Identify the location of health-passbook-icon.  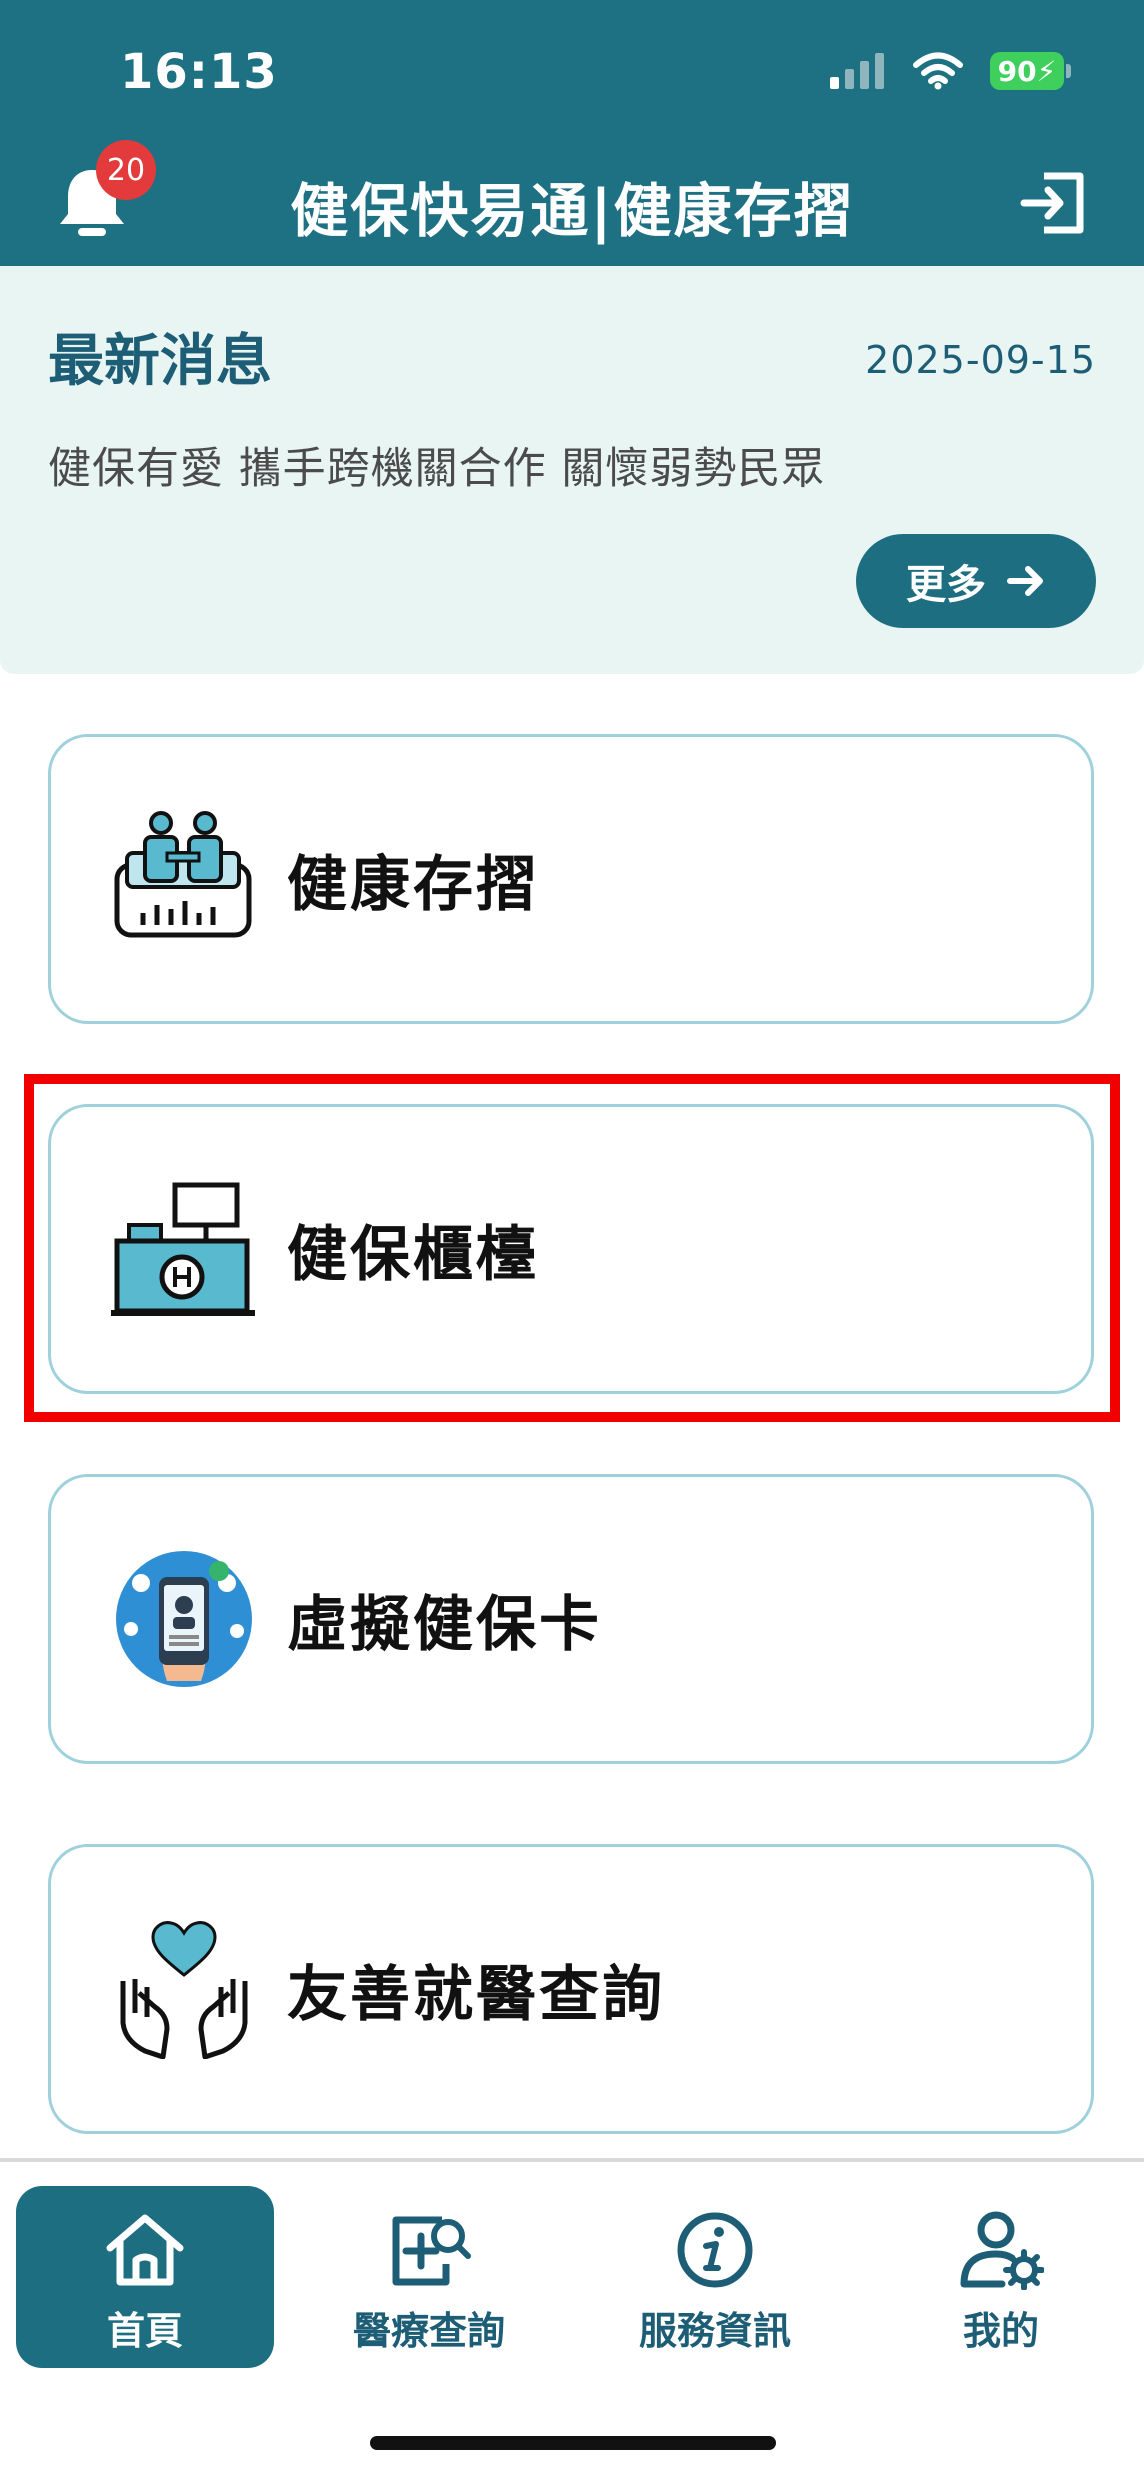
(183, 874).